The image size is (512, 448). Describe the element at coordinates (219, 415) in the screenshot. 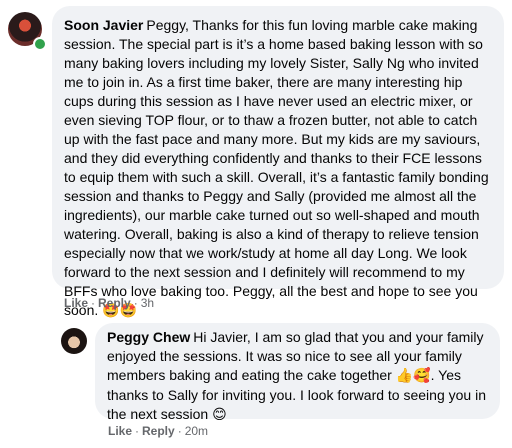

I see `smiling-emoji-icon: 😊` at that location.